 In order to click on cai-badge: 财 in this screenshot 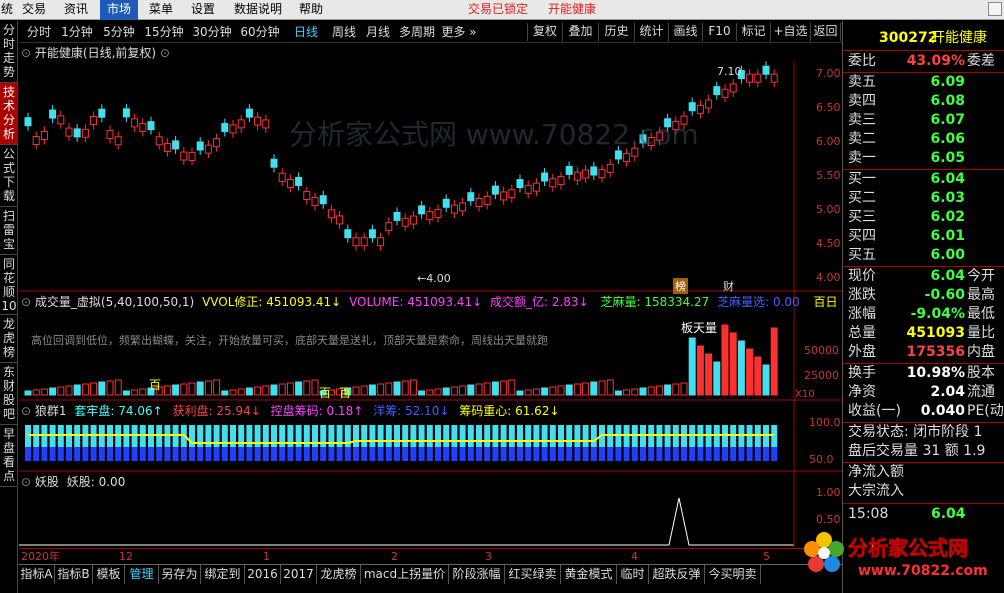, I will do `click(728, 286)`.